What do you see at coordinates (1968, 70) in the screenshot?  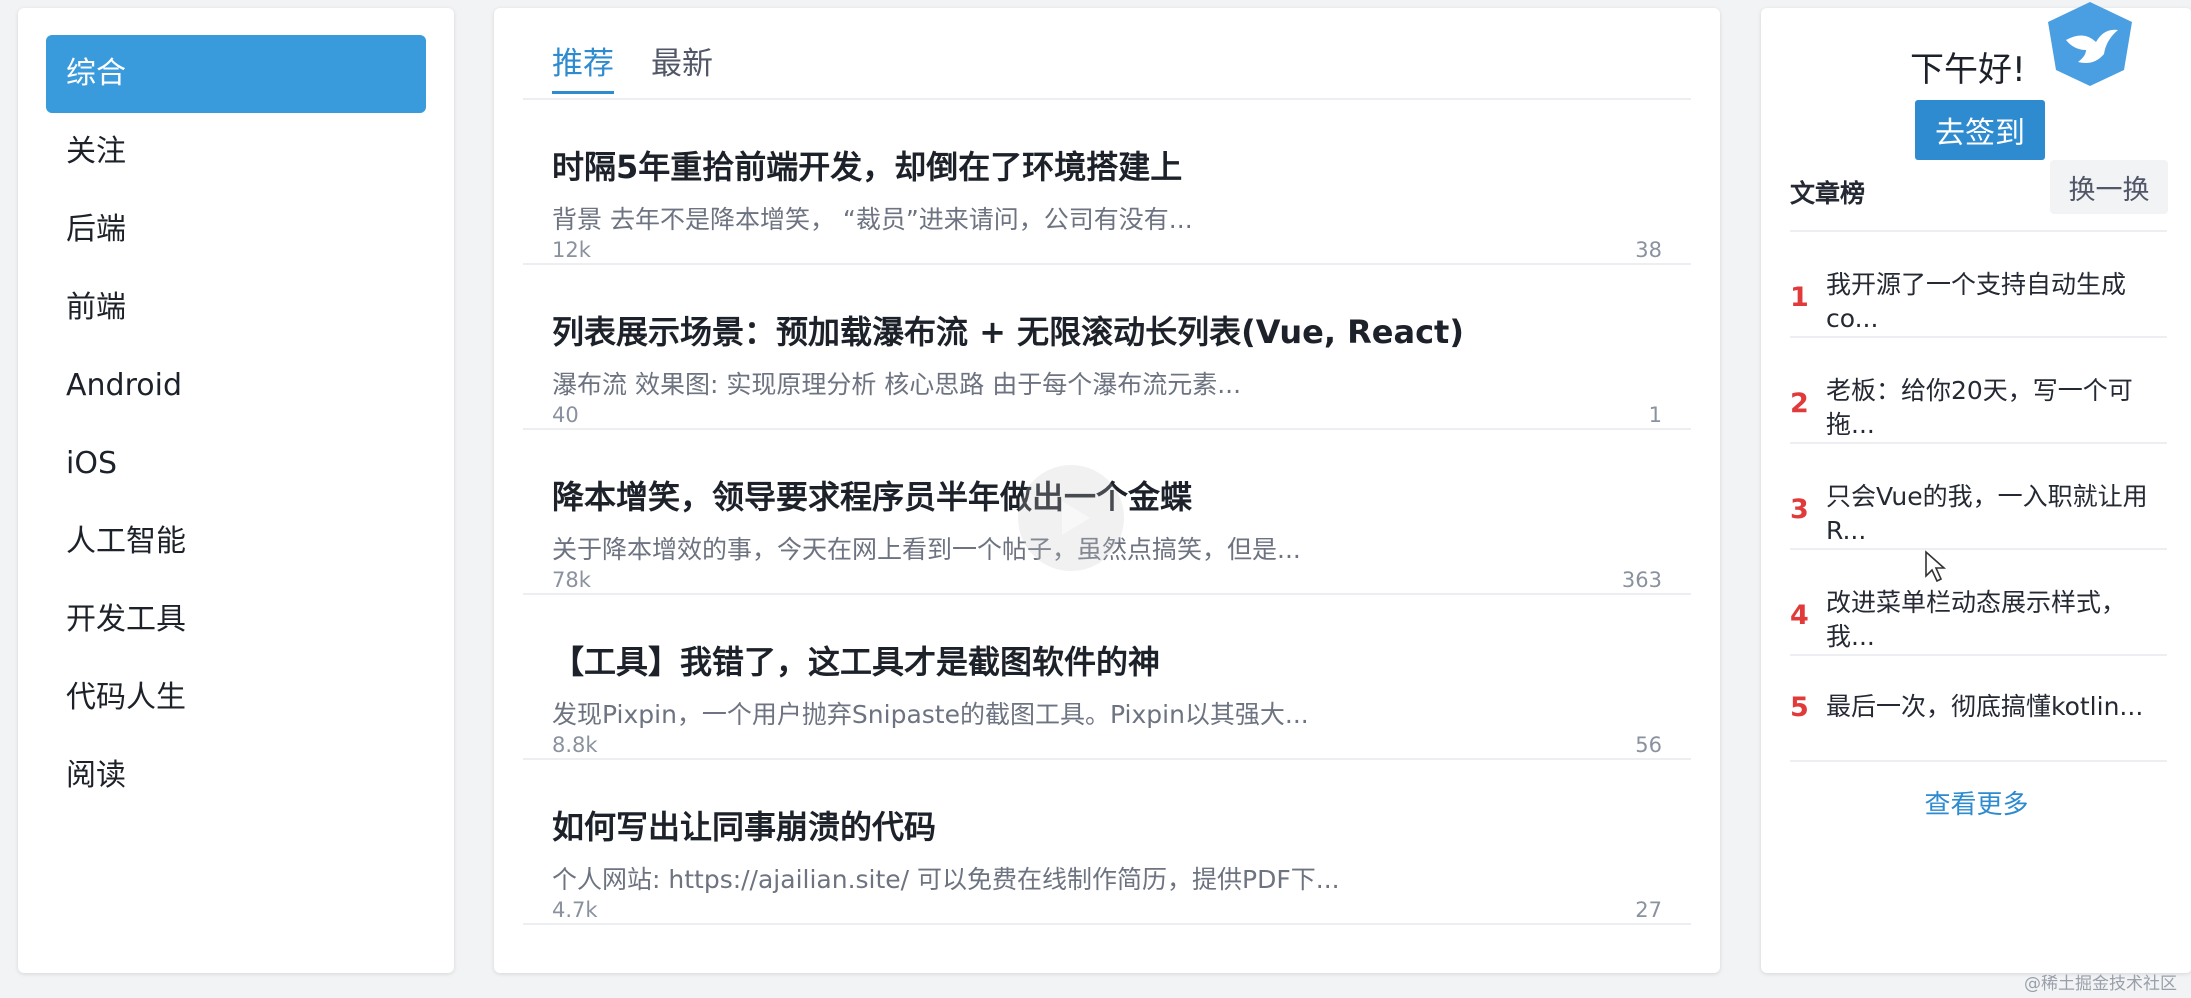 I see `greeting-text: 下午好!` at bounding box center [1968, 70].